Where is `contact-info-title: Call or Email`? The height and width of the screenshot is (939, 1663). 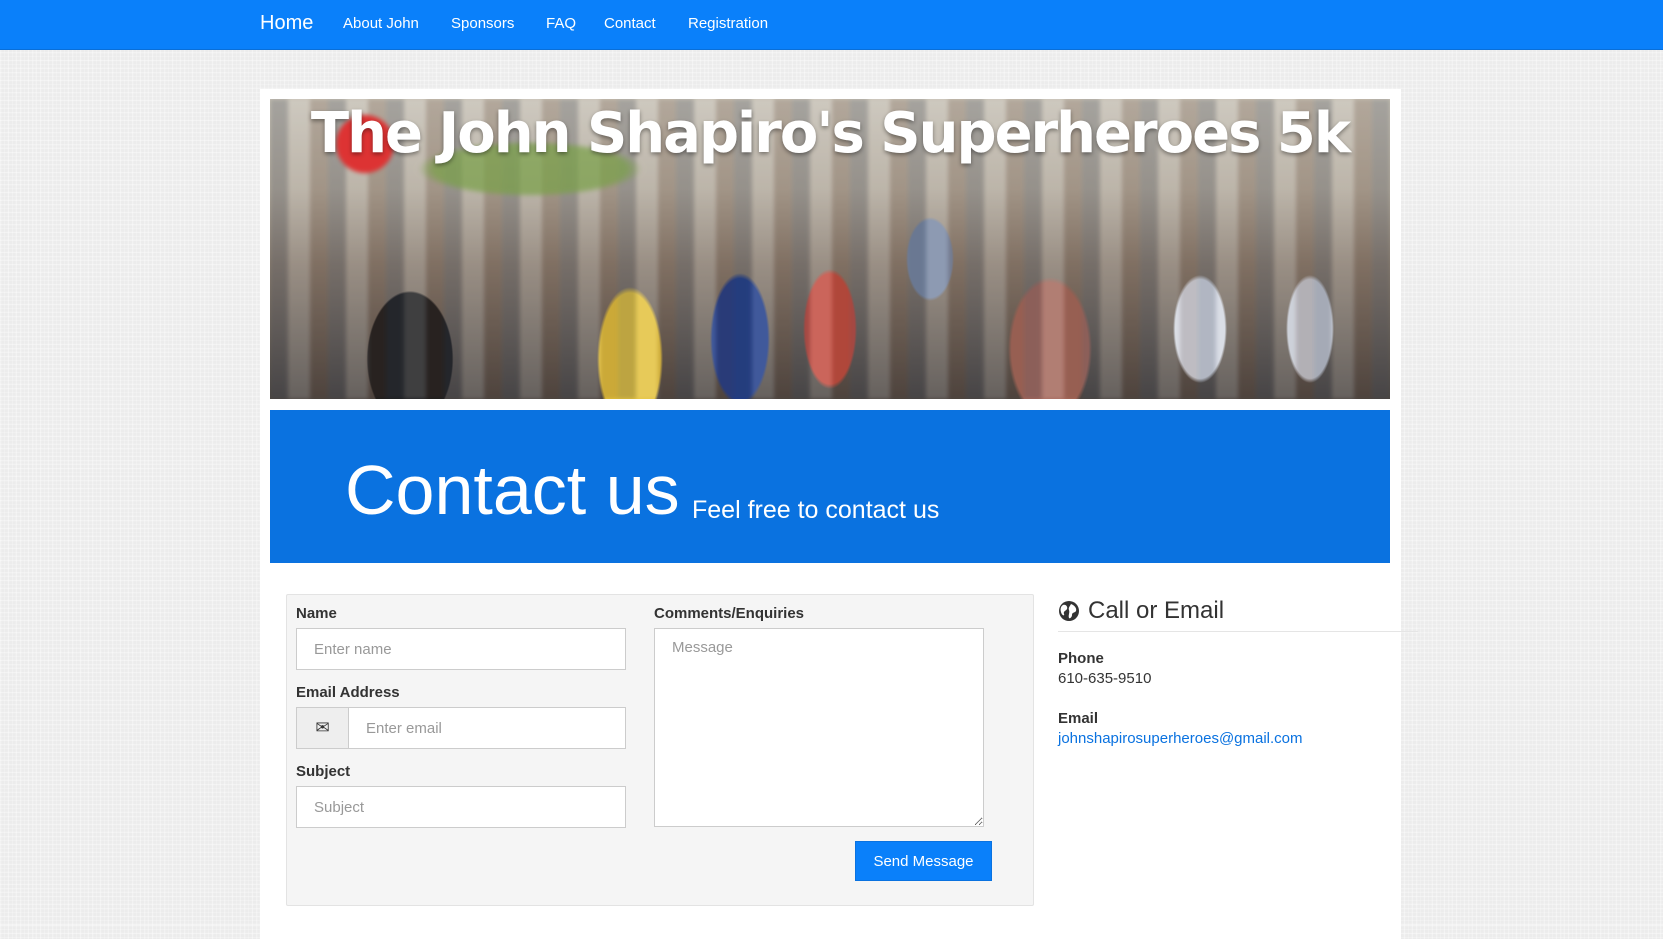
contact-info-title: Call or Email is located at coordinates (1156, 610).